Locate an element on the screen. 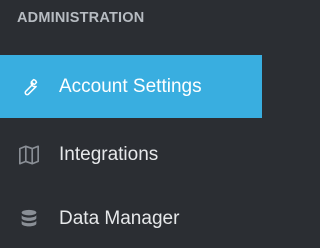 The height and width of the screenshot is (248, 320). sidebar-item-label: Account Settings is located at coordinates (130, 86).